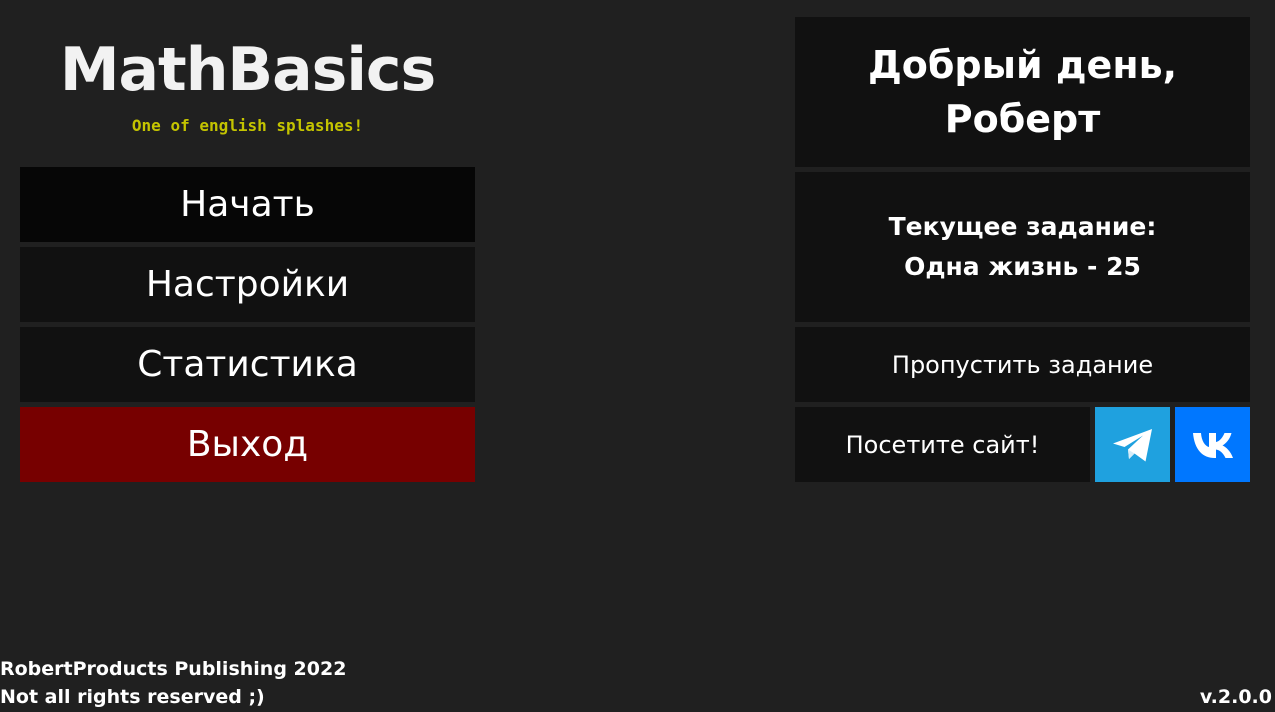 This screenshot has height=712, width=1275. I want to click on greeting-panel: Добрый день, Роберт, so click(1022, 92).